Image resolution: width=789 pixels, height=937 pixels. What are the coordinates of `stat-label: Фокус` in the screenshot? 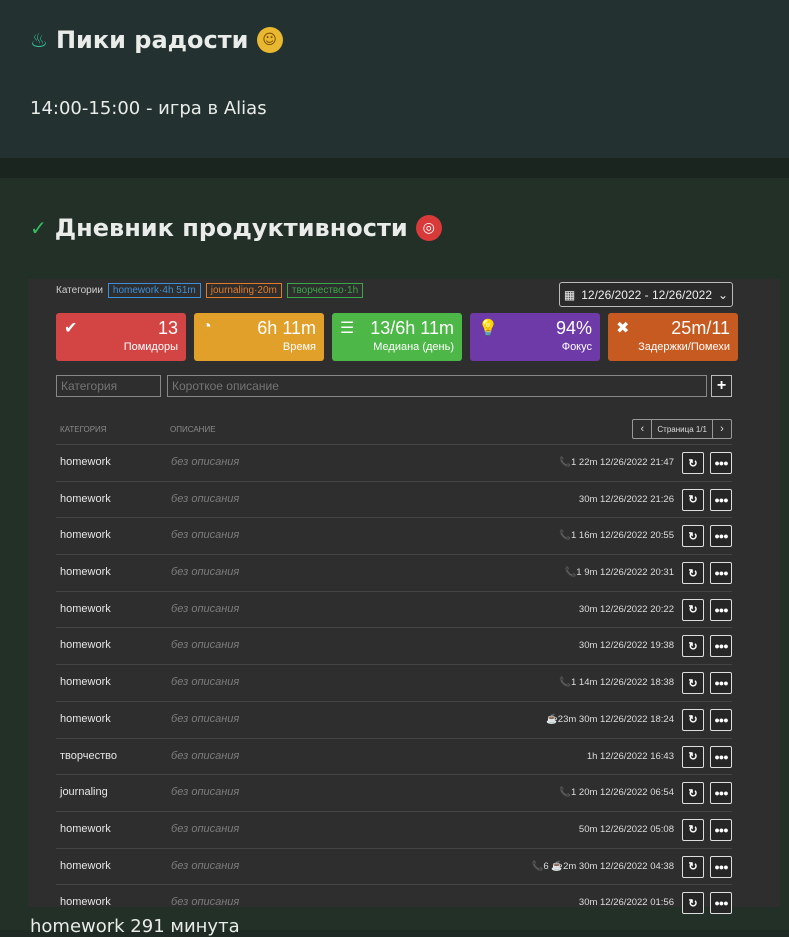 It's located at (576, 347).